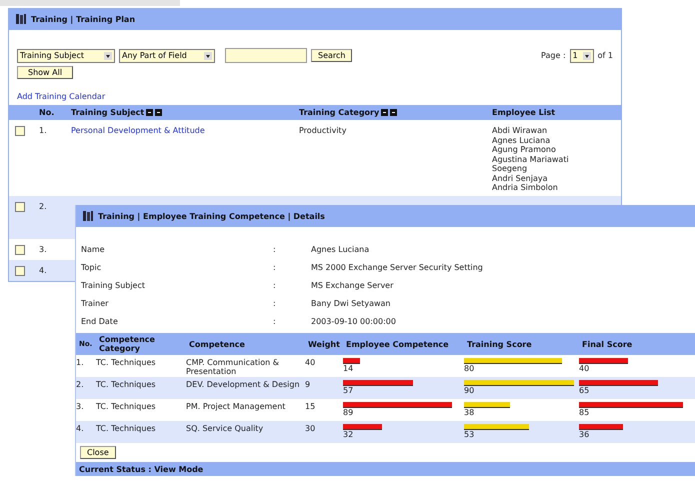 The height and width of the screenshot is (488, 695). Describe the element at coordinates (605, 55) in the screenshot. I see `page-count: of 1` at that location.